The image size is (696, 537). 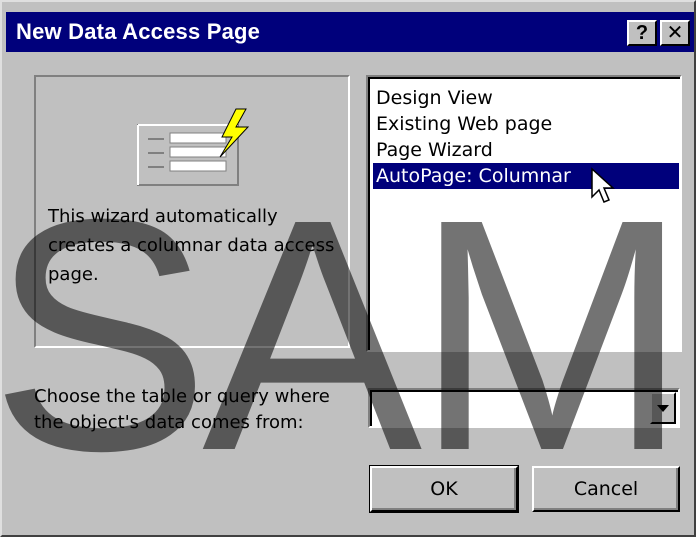 What do you see at coordinates (526, 98) in the screenshot?
I see `list-item-design-view: Design View` at bounding box center [526, 98].